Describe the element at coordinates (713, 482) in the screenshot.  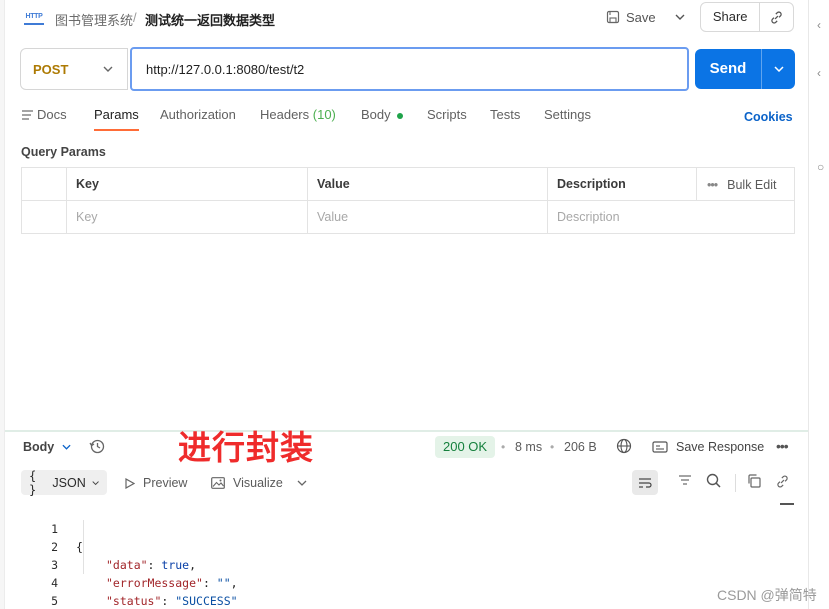
I see `search-icon` at that location.